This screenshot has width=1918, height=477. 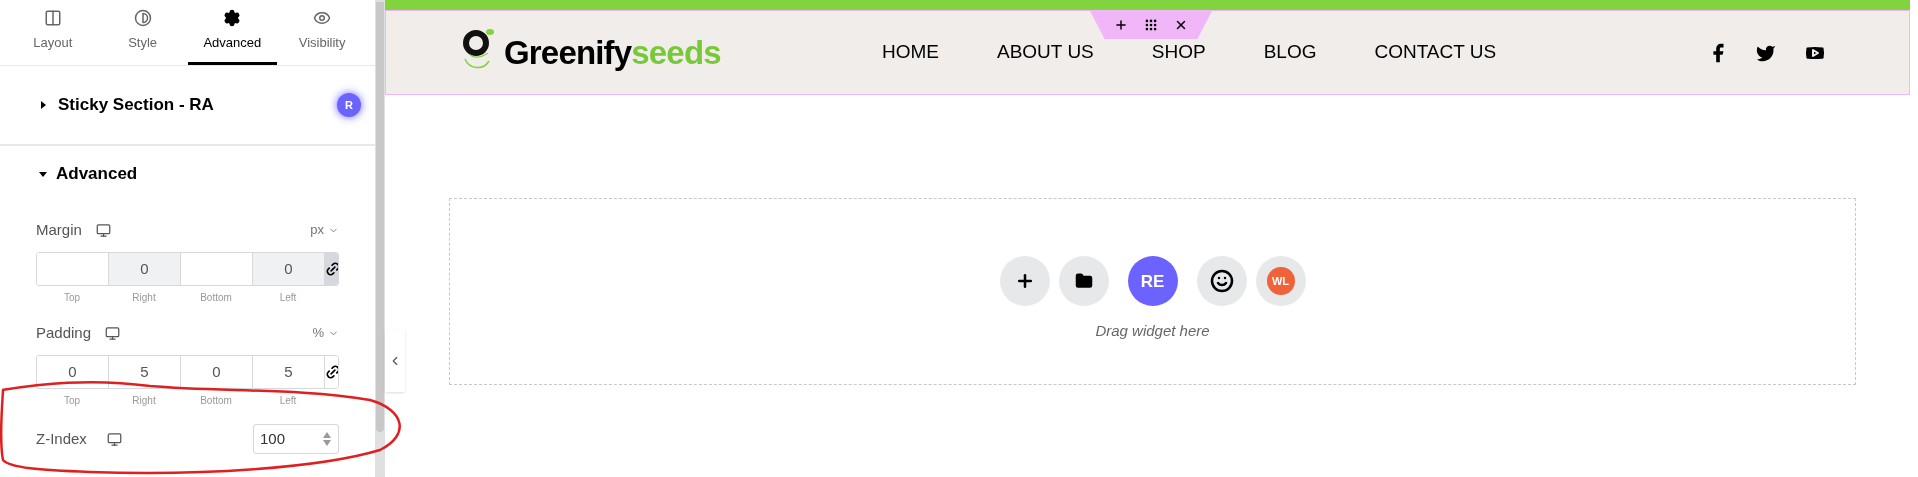 I want to click on add-icon, so click(x=1121, y=25).